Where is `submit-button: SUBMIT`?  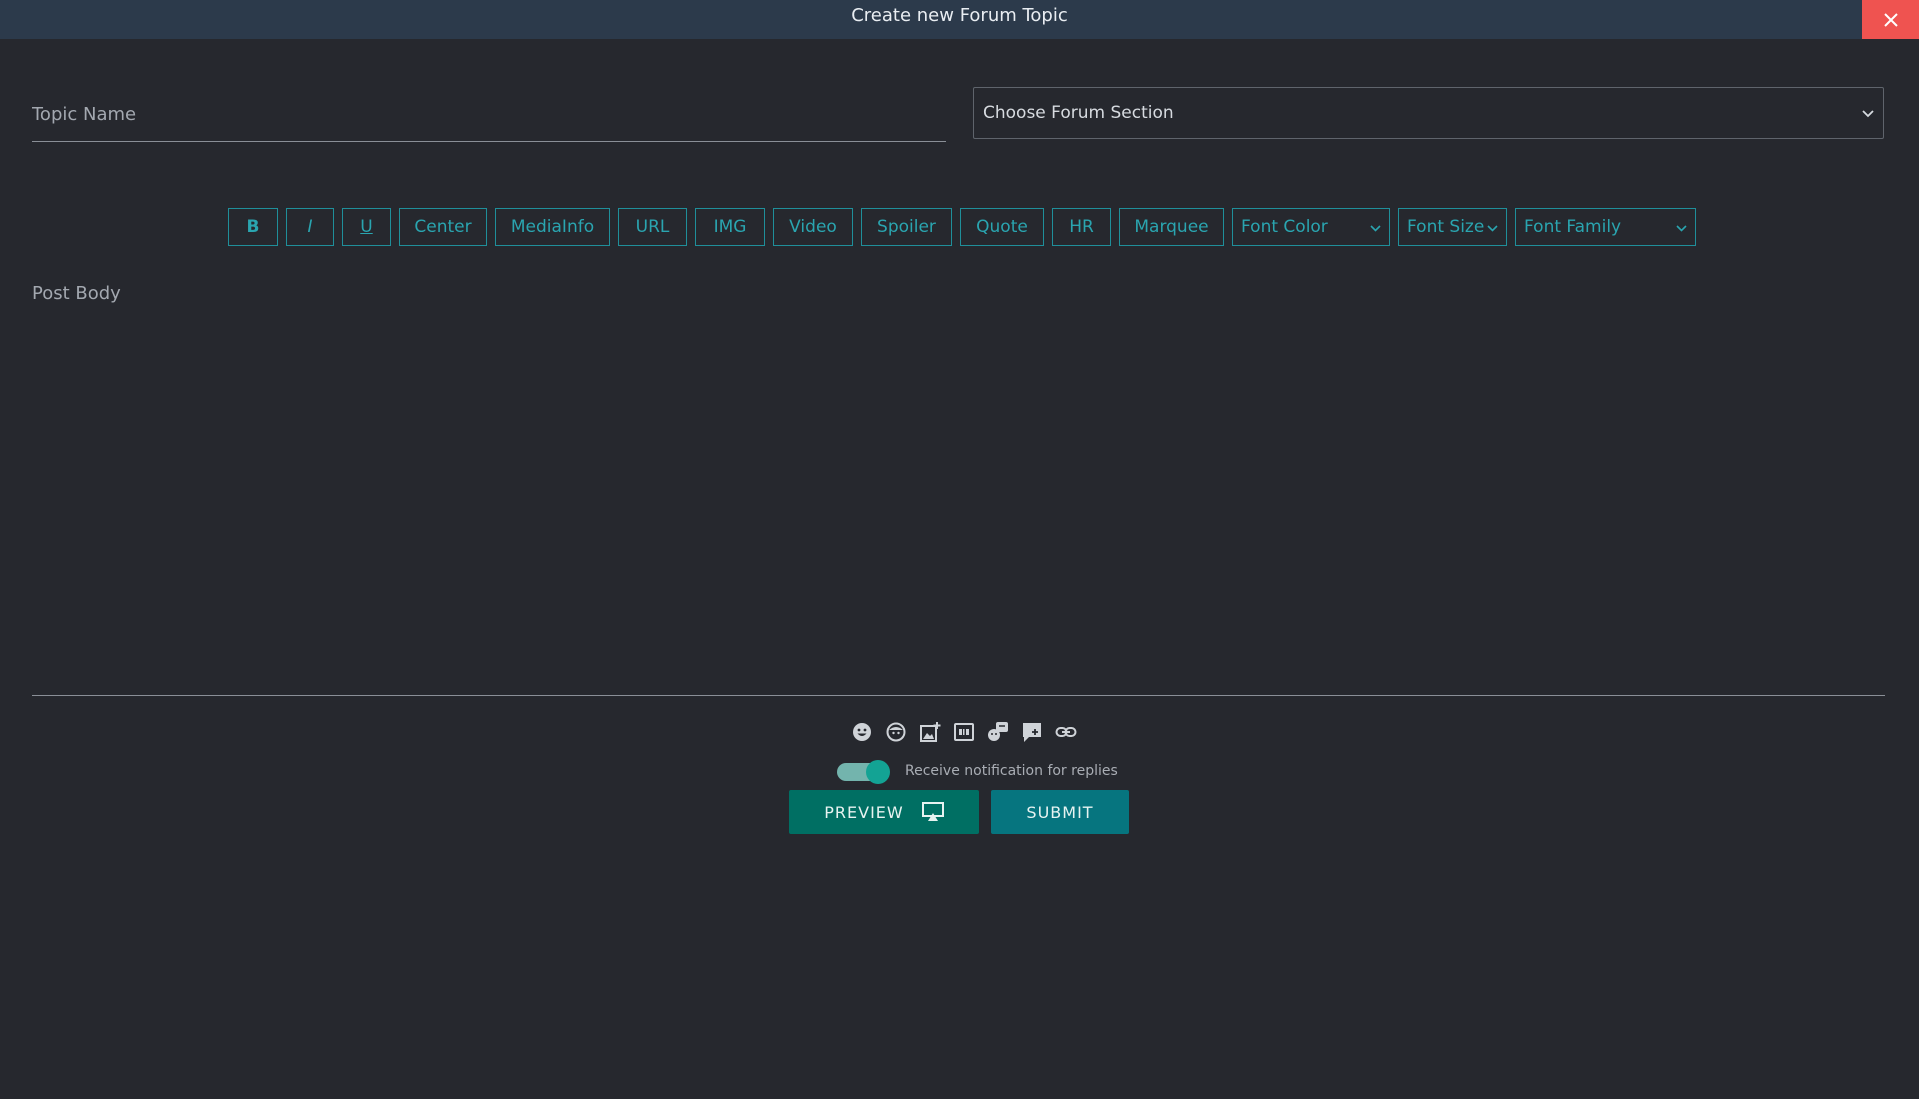 submit-button: SUBMIT is located at coordinates (1060, 812).